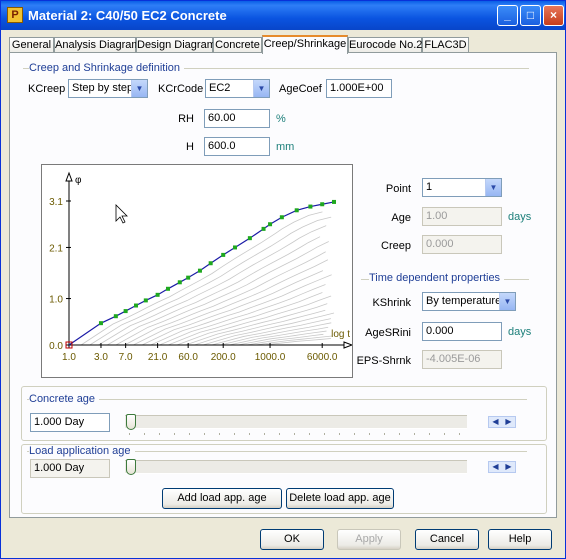  I want to click on tab-analysis-diagram: Analysis Diagram, so click(97, 45).